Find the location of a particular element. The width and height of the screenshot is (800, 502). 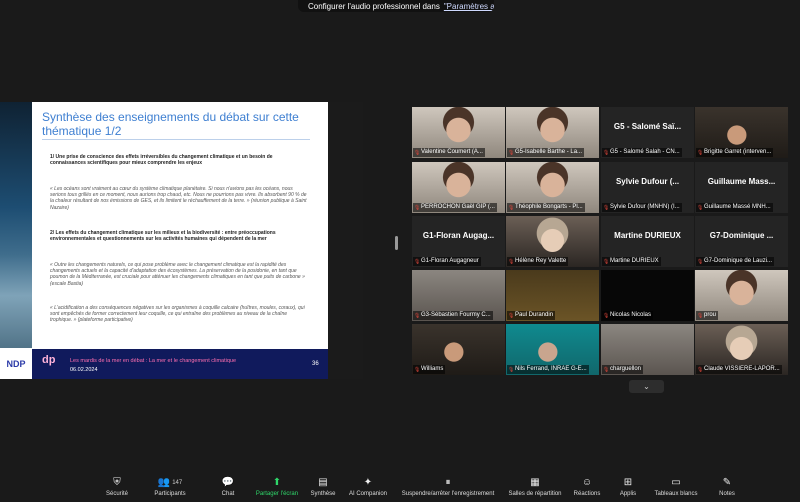

ai-companion-icon: ✦ is located at coordinates (368, 482).